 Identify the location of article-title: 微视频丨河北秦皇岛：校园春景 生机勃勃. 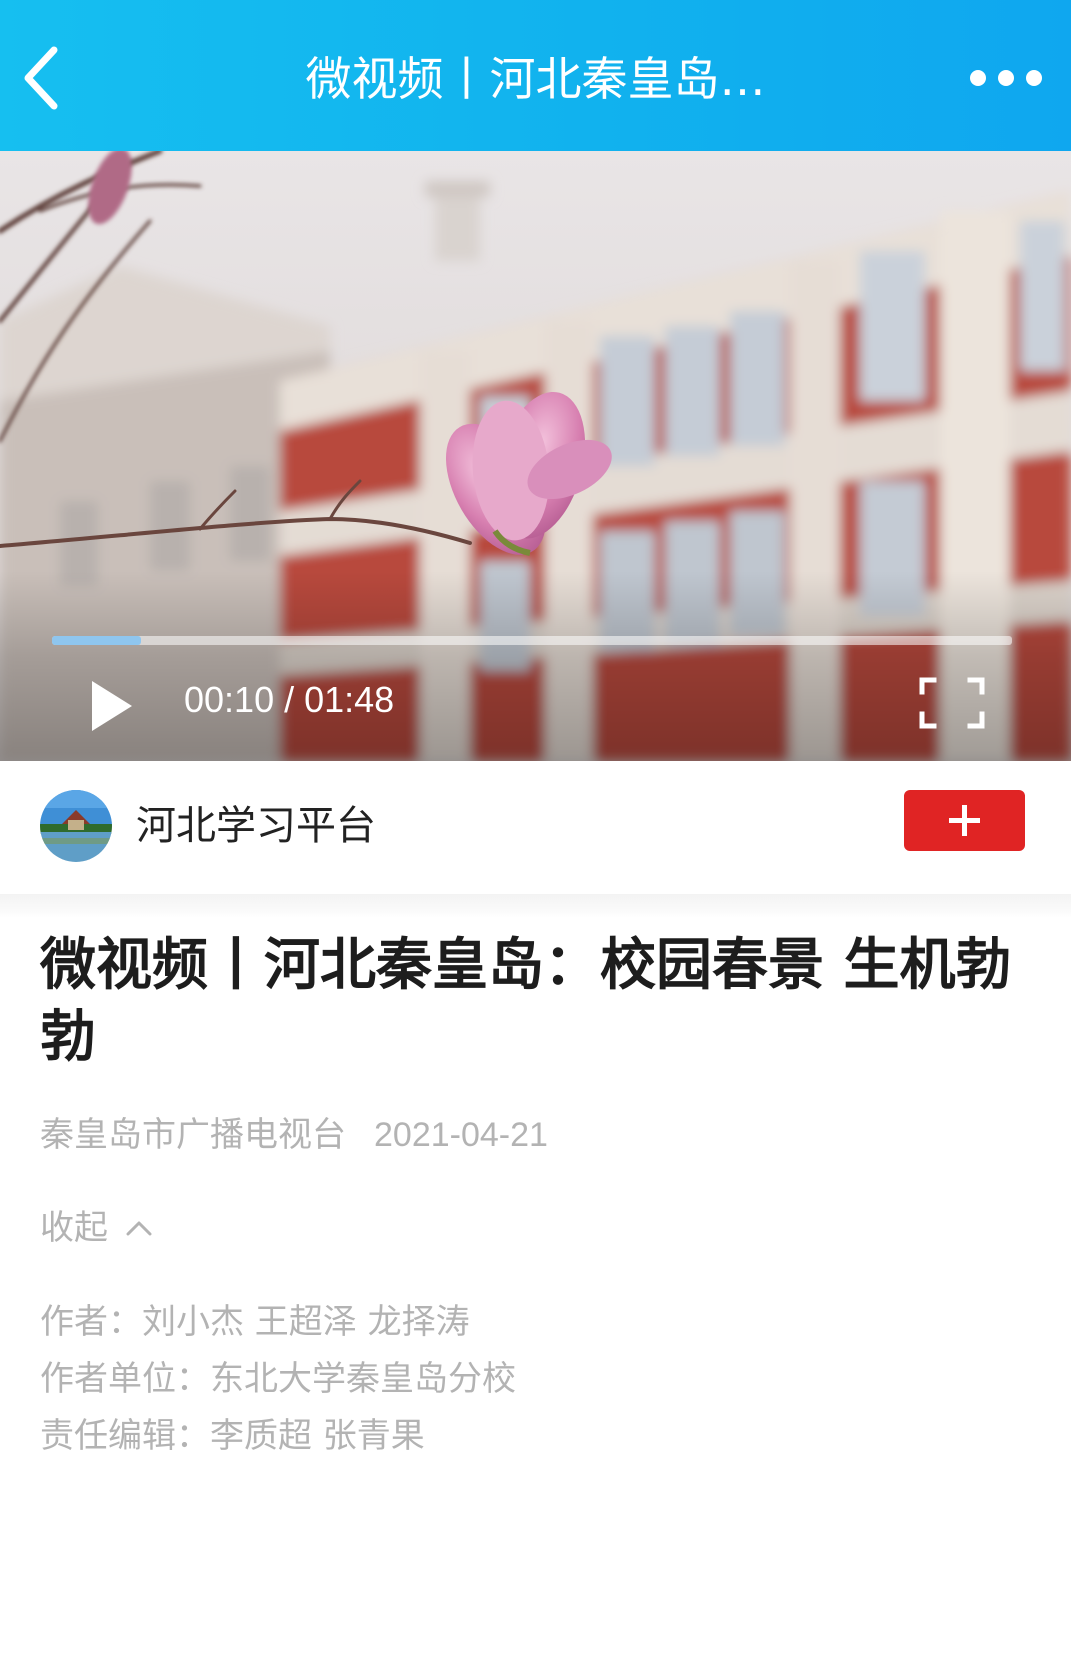
(526, 1001).